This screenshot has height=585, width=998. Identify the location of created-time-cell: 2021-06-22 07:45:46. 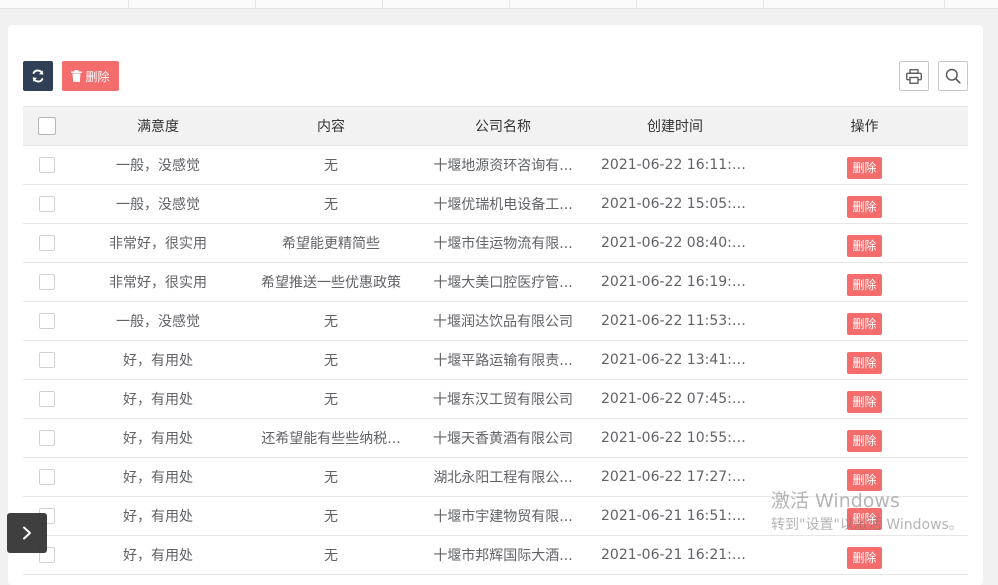
(675, 399).